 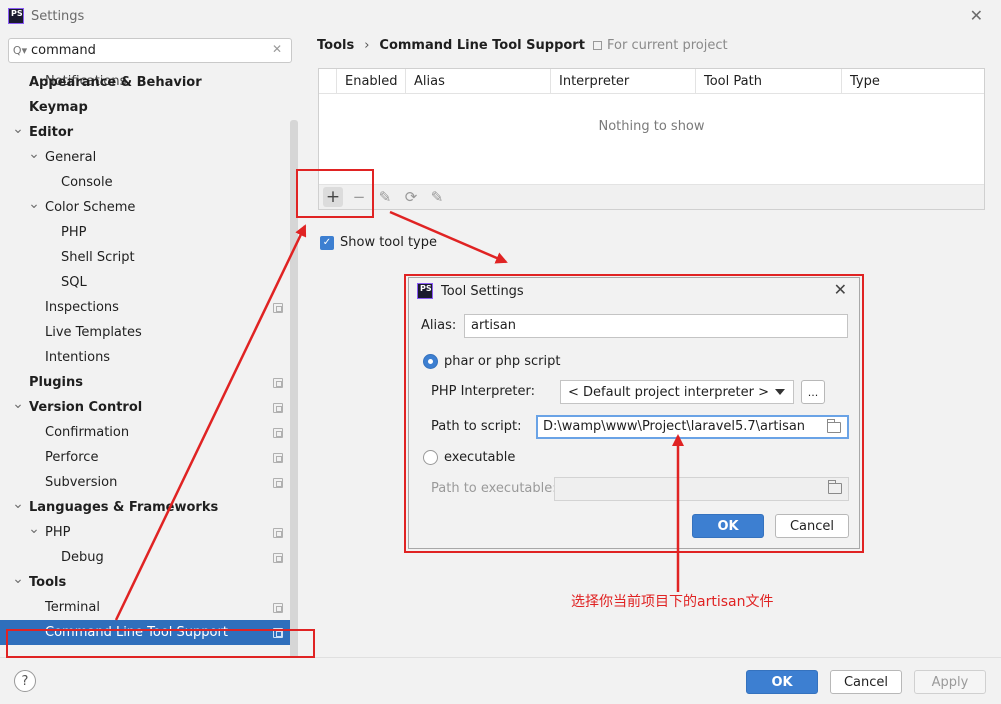 What do you see at coordinates (651, 126) in the screenshot?
I see `empty-table-message: Nothing to show` at bounding box center [651, 126].